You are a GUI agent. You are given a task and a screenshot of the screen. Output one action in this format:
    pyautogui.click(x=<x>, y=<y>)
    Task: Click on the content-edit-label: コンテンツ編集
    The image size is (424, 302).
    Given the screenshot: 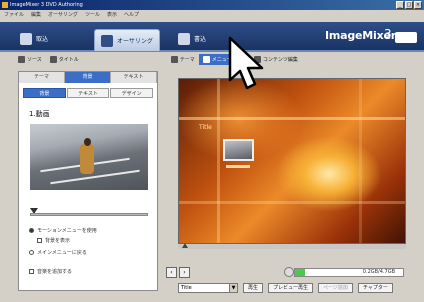 What is the action you would take?
    pyautogui.click(x=280, y=60)
    